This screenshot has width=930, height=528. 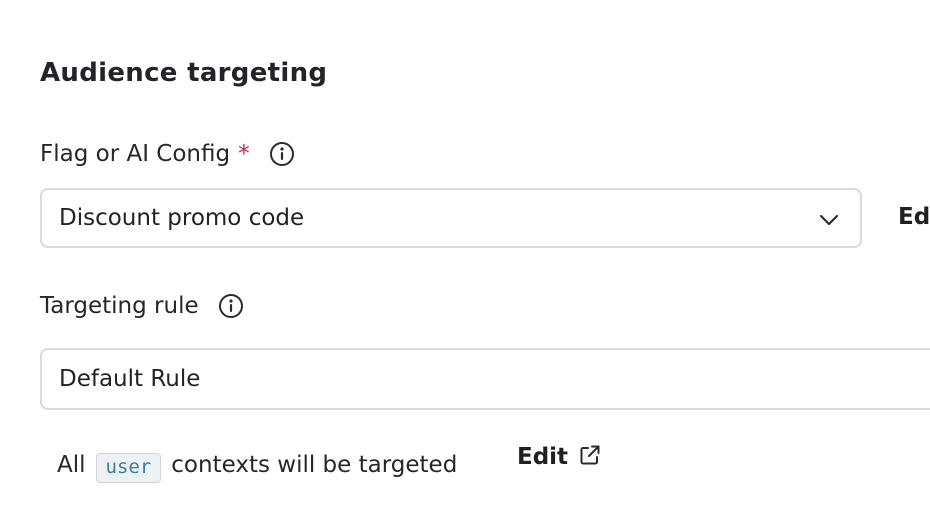 I want to click on rule-field-label: Targeting rule, so click(x=142, y=306).